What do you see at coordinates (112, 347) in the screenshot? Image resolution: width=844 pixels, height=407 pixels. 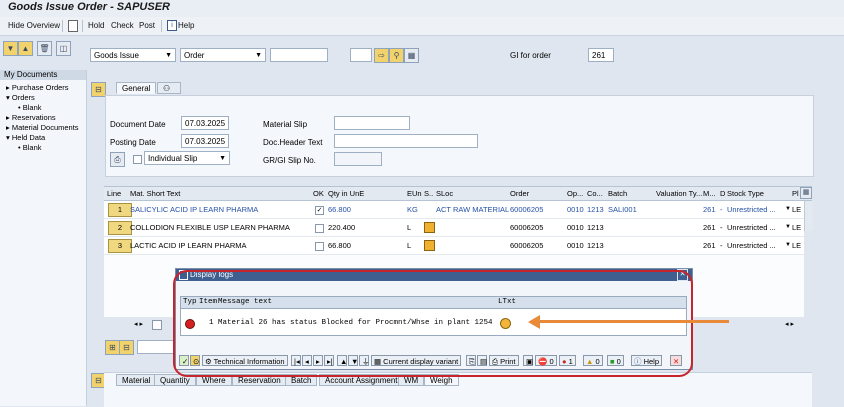 I see `copy-line-icon: ⊞` at bounding box center [112, 347].